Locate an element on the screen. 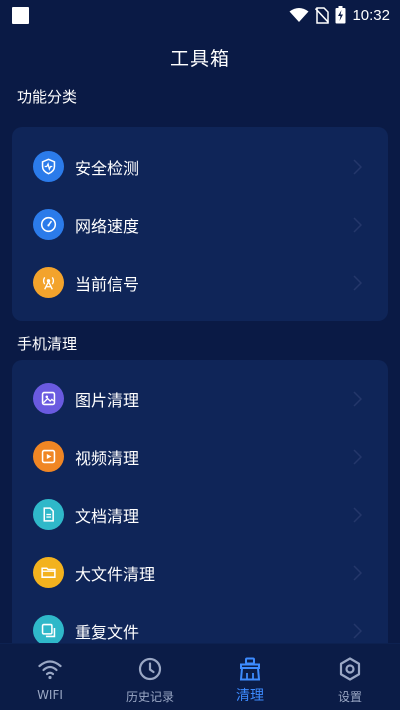 The image size is (400, 710). speedometer-icon is located at coordinates (48, 224).